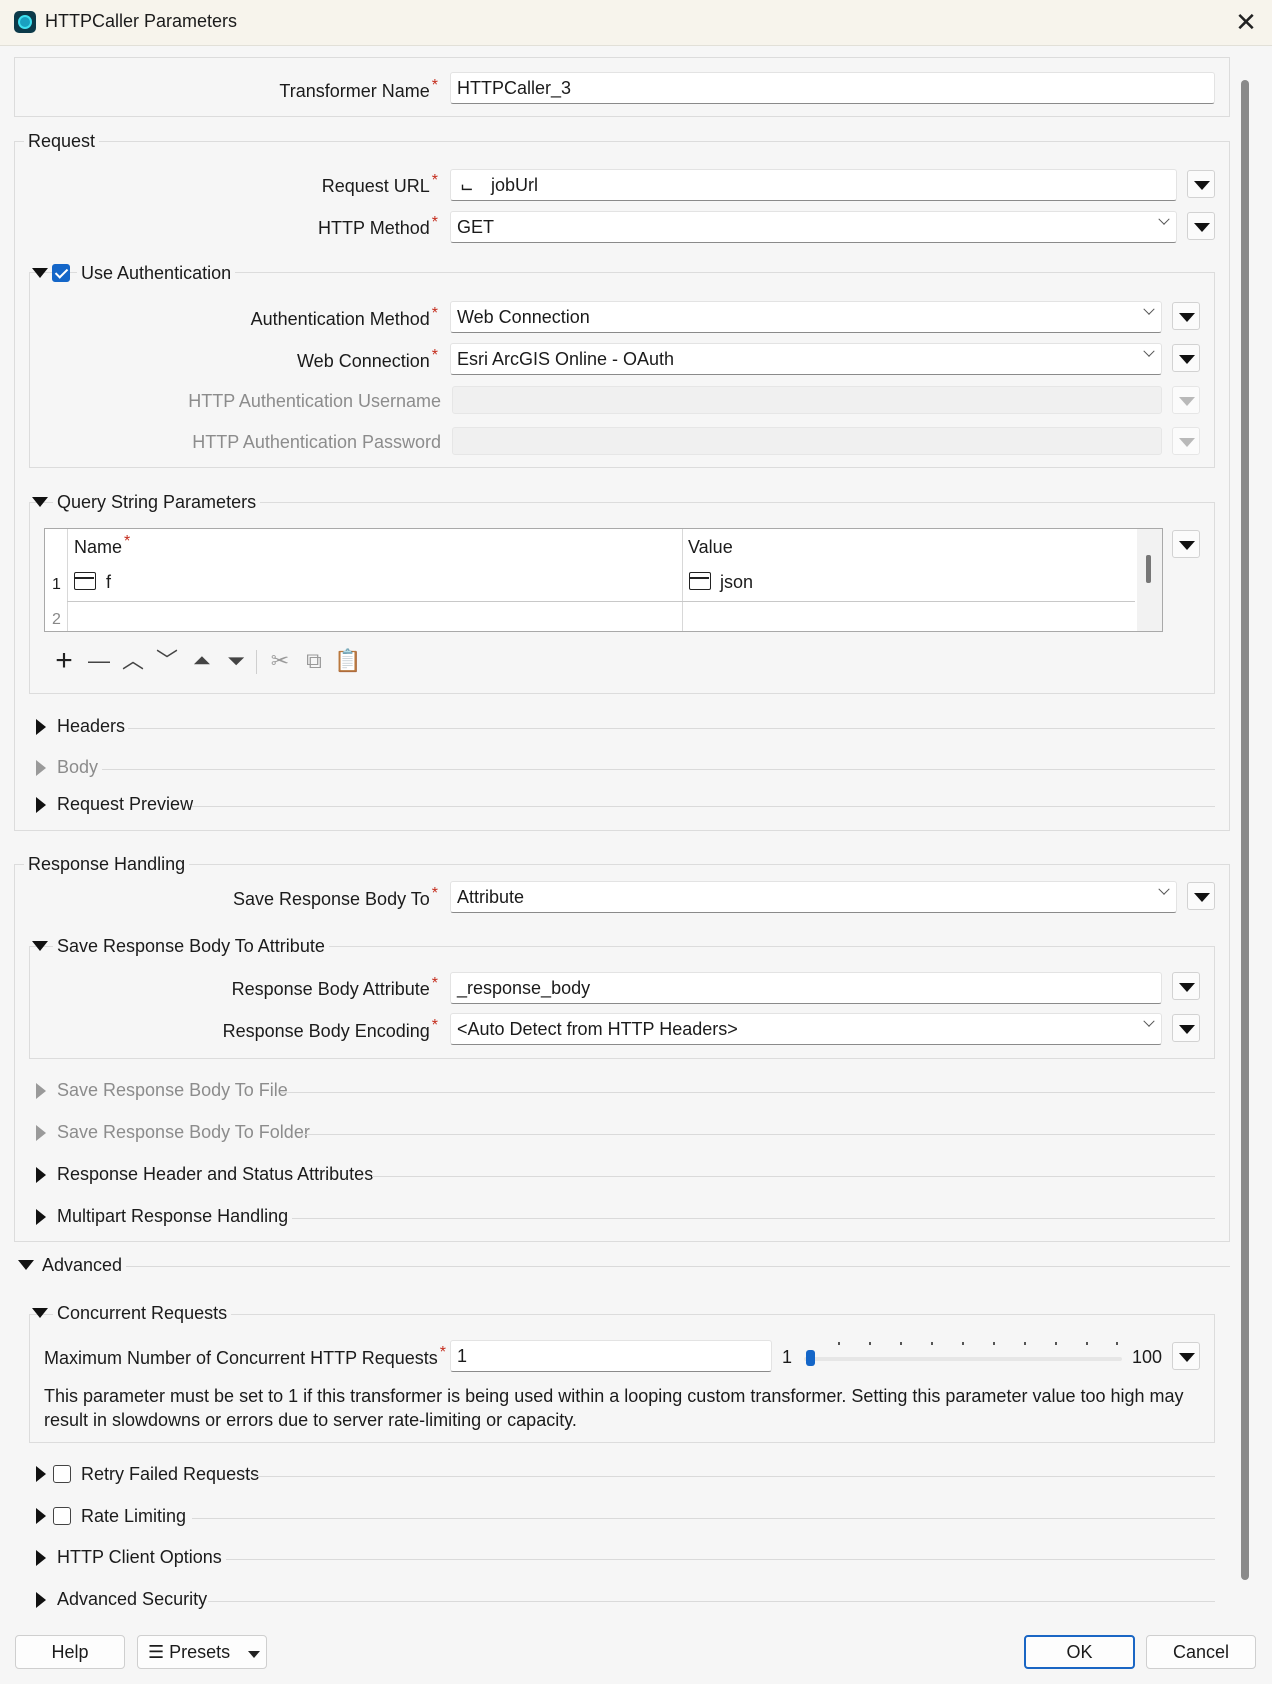 The width and height of the screenshot is (1272, 1684). What do you see at coordinates (67, 580) in the screenshot?
I see `row-number-divider` at bounding box center [67, 580].